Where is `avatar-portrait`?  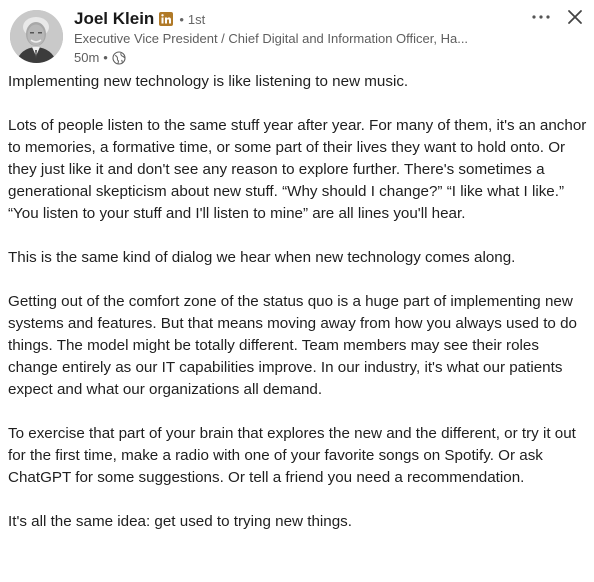 avatar-portrait is located at coordinates (36, 36).